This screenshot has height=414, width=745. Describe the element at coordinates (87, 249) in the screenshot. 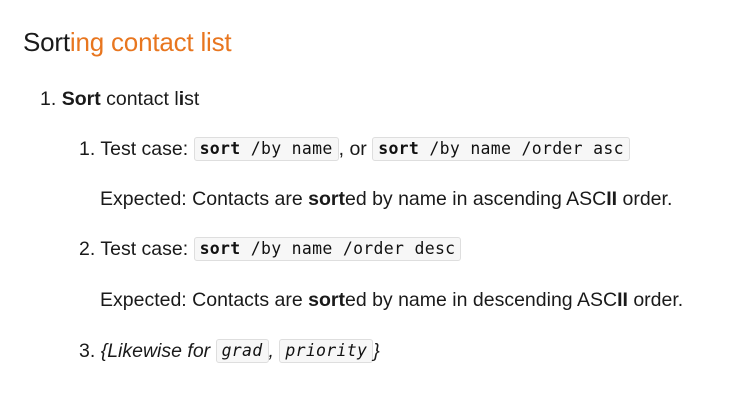

I see `test-case-2-number: 2.` at that location.